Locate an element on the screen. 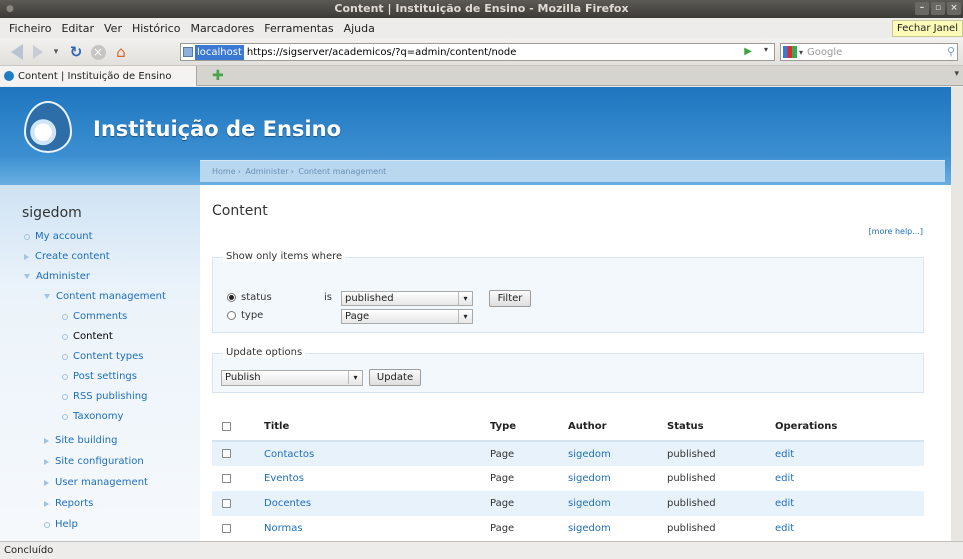 The width and height of the screenshot is (963, 559). sidebar-item-site-building: Site building is located at coordinates (80, 440).